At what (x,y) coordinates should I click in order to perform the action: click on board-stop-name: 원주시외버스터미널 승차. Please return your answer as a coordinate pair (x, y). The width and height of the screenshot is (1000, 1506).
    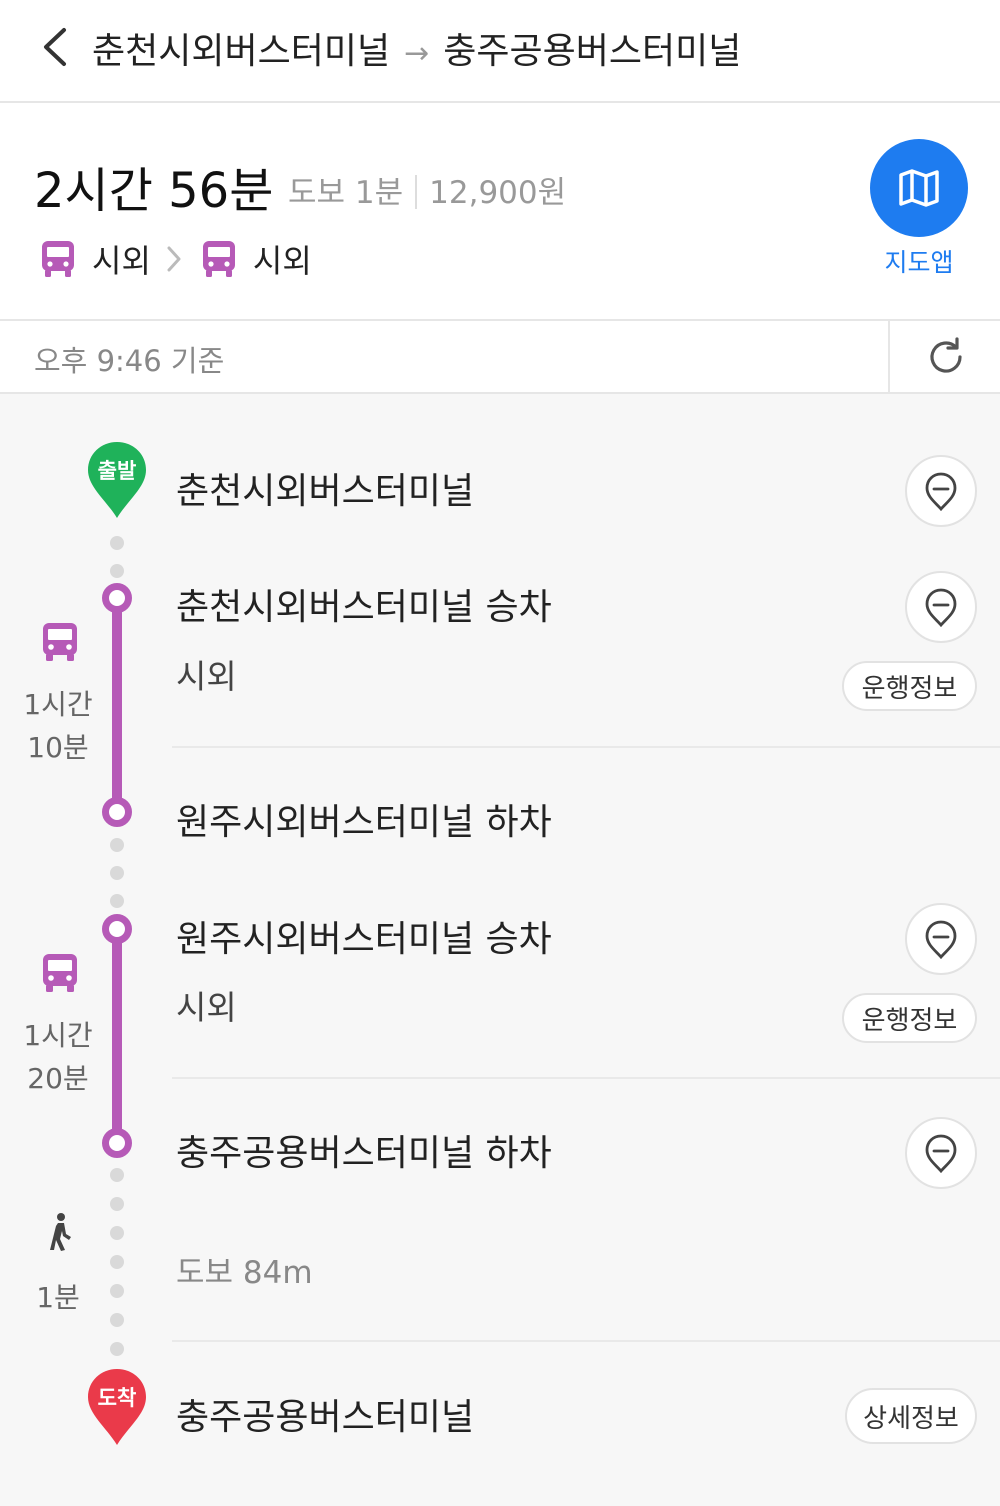
    Looking at the image, I should click on (364, 939).